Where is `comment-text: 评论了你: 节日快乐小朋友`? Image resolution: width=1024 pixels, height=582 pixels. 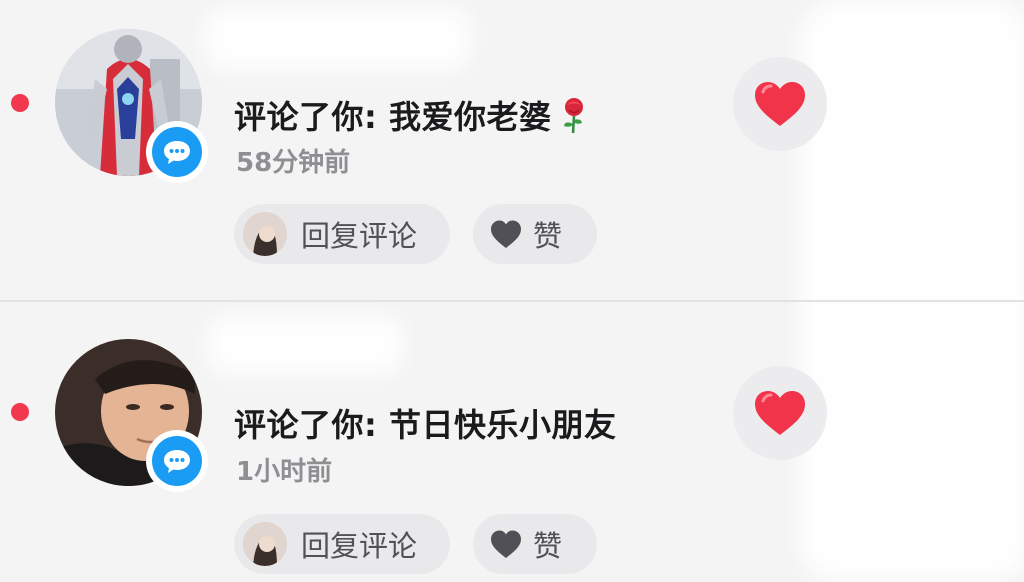 comment-text: 评论了你: 节日快乐小朋友 is located at coordinates (425, 425).